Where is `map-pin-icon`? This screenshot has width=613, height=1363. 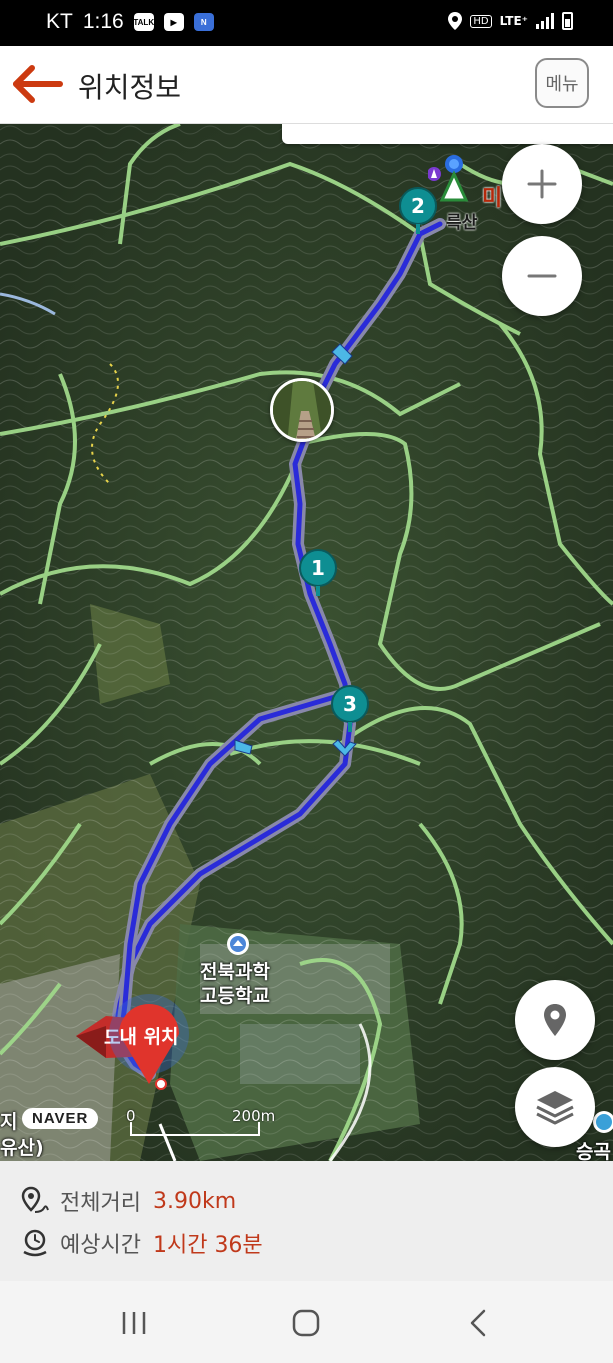 map-pin-icon is located at coordinates (555, 1020).